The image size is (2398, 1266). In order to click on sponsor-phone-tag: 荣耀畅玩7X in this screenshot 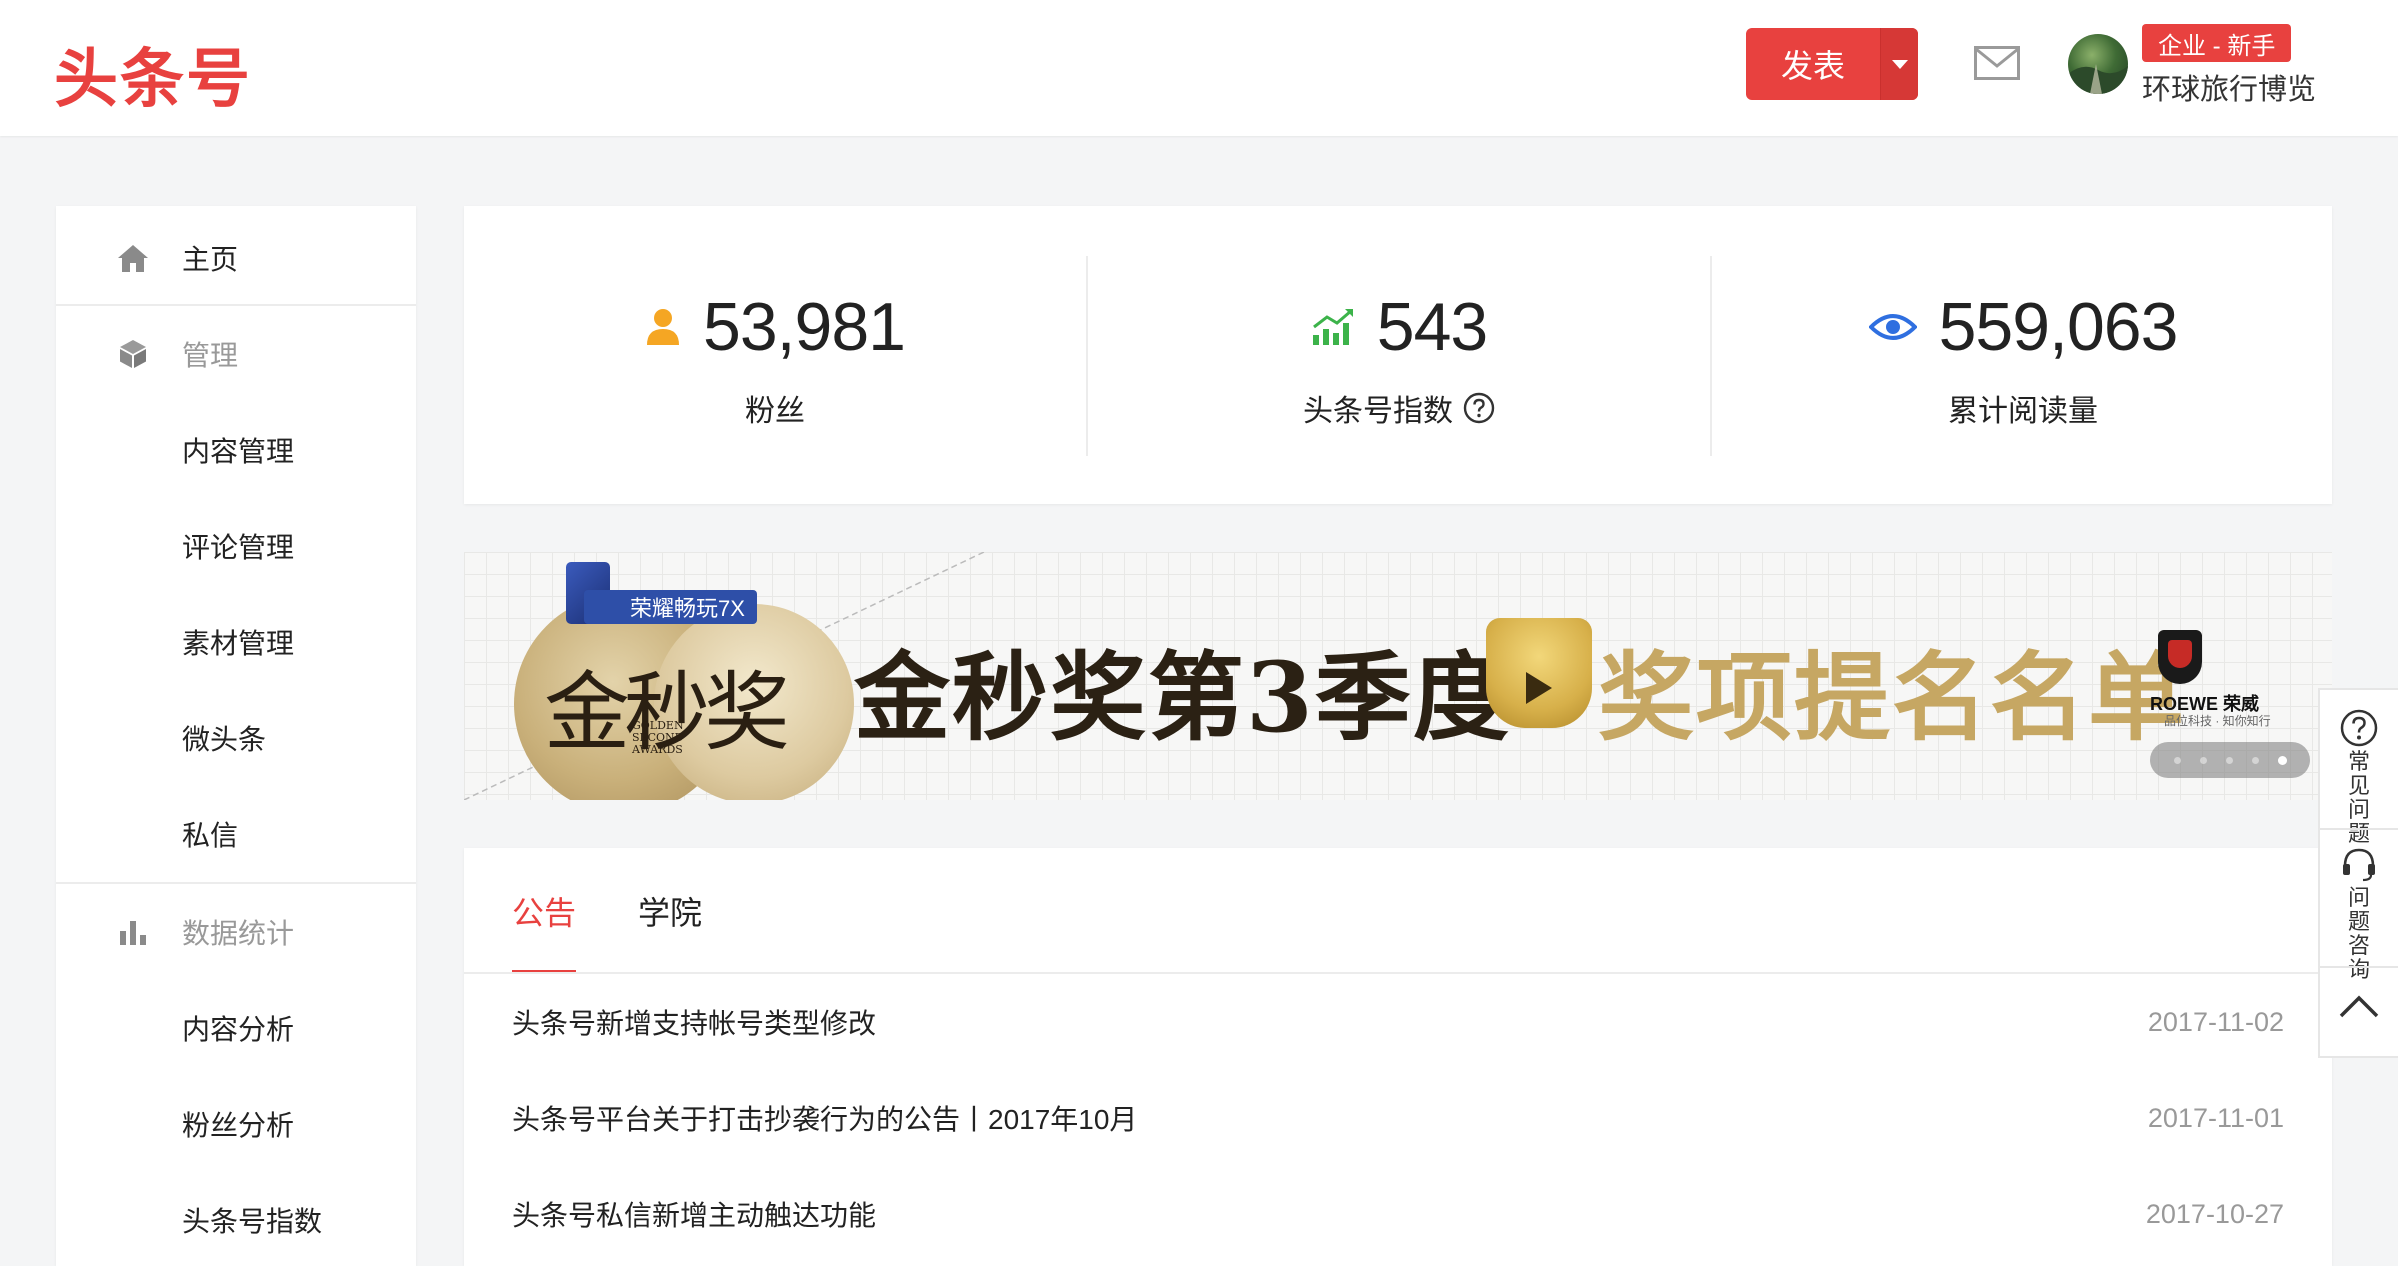, I will do `click(670, 607)`.